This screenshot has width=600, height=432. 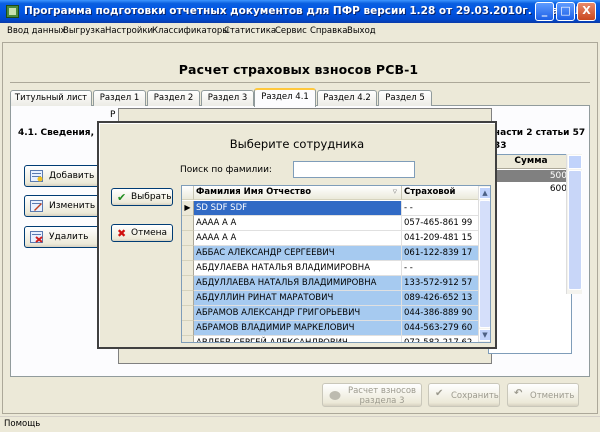 What do you see at coordinates (119, 98) in the screenshot?
I see `tab-section-1: Раздел 1` at bounding box center [119, 98].